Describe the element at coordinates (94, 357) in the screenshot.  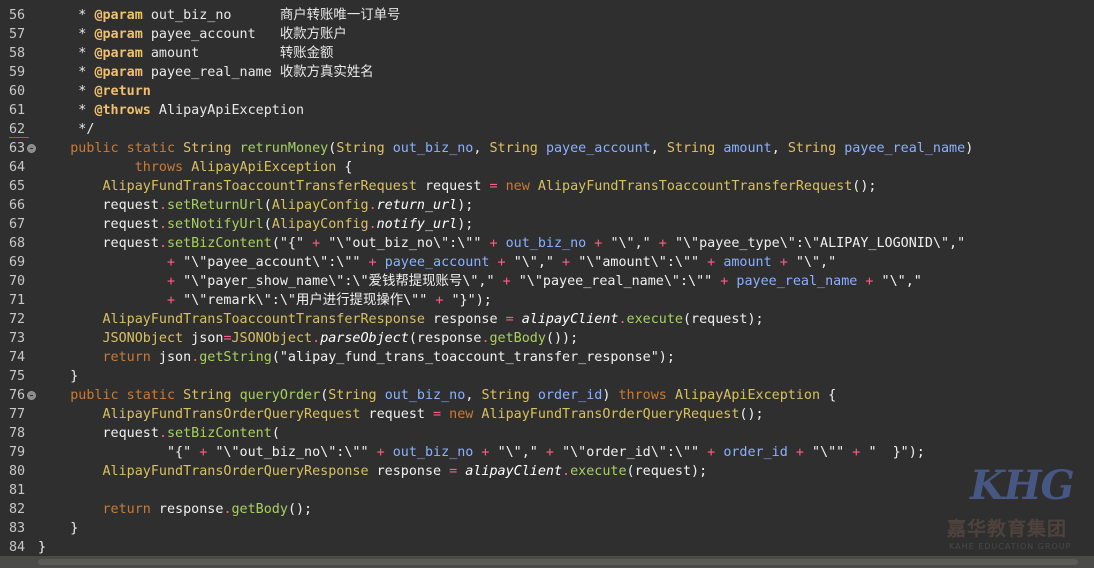
I see `code-token: return` at that location.